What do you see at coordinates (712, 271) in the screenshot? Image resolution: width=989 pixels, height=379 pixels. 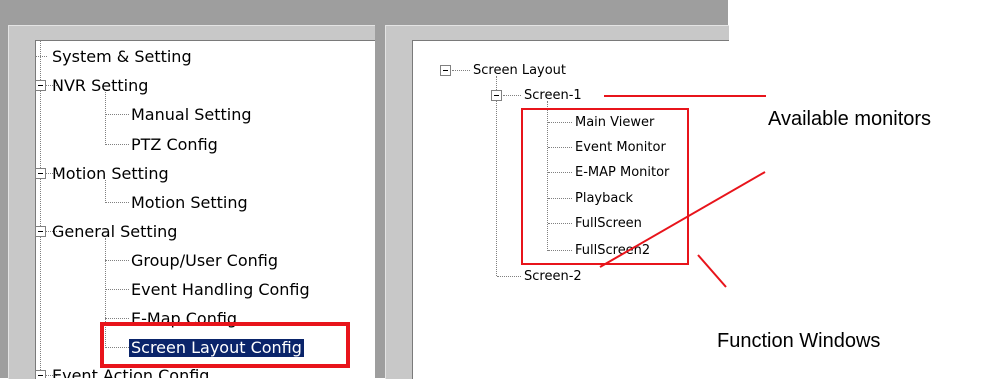 I see `callout-line-function-windows` at bounding box center [712, 271].